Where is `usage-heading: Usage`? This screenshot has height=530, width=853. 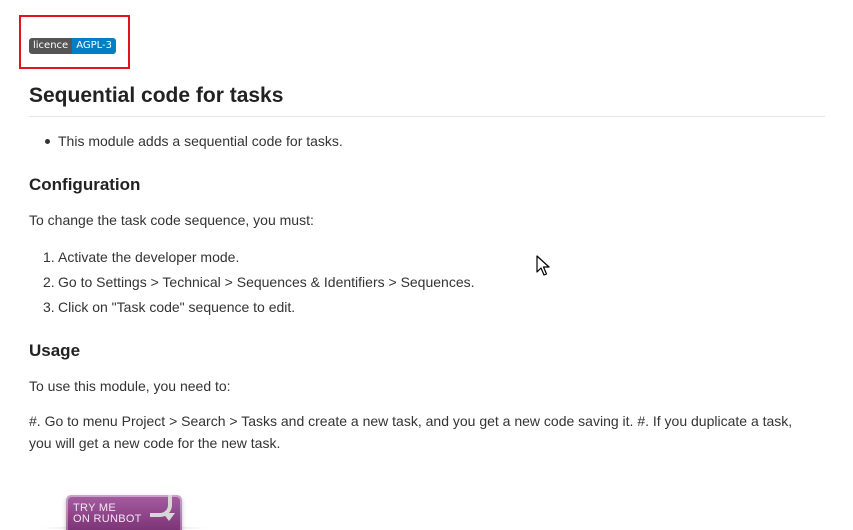
usage-heading: Usage is located at coordinates (55, 350).